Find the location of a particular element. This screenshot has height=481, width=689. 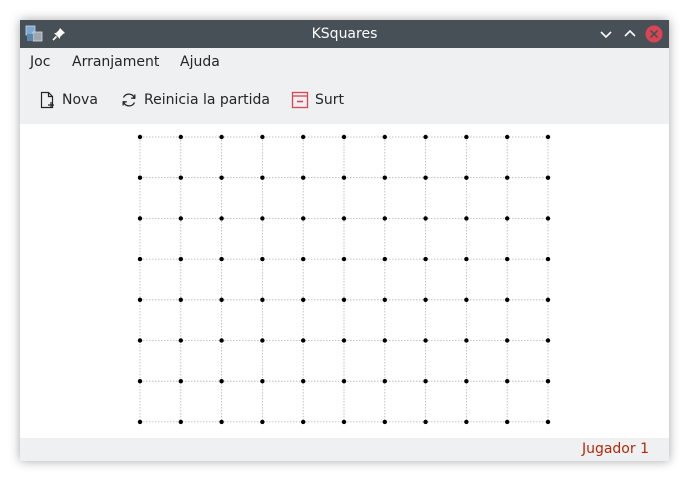

ksquares-app-icon is located at coordinates (34, 34).